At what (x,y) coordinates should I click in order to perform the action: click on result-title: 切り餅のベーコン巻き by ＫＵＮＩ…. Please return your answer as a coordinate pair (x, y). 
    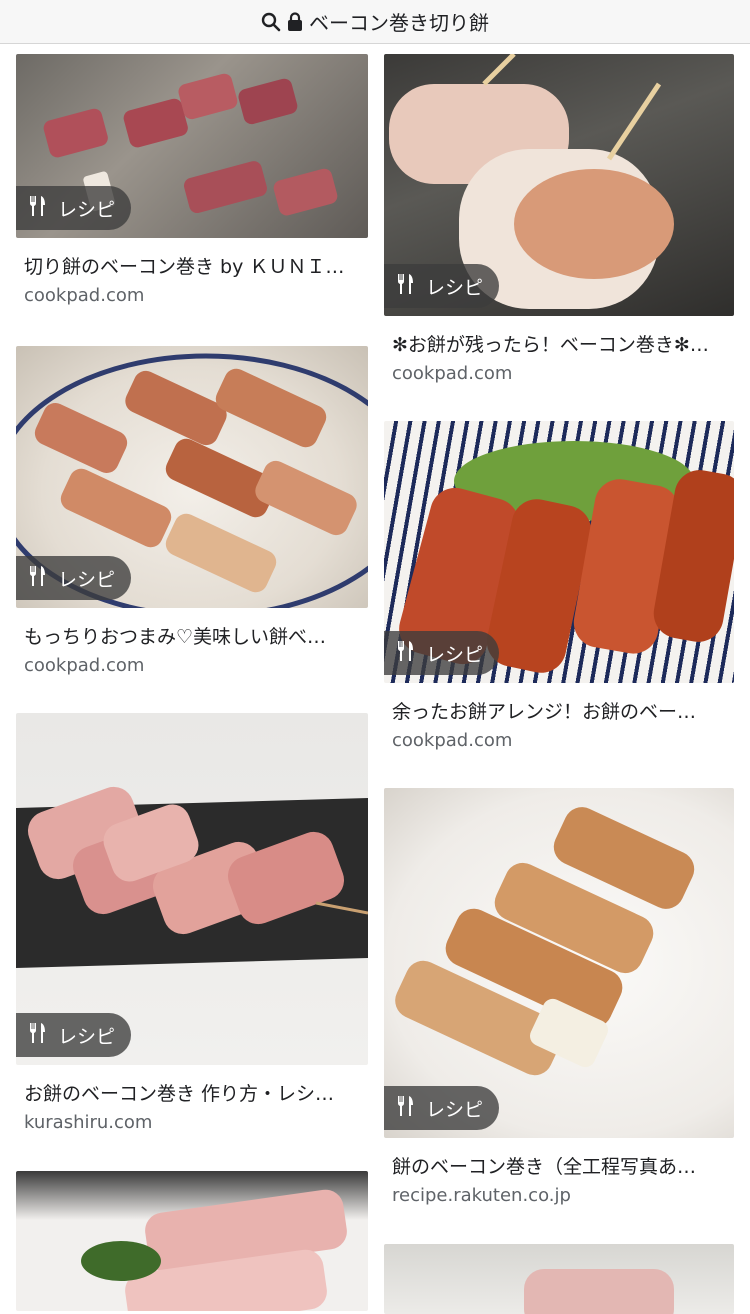
    Looking at the image, I should click on (192, 265).